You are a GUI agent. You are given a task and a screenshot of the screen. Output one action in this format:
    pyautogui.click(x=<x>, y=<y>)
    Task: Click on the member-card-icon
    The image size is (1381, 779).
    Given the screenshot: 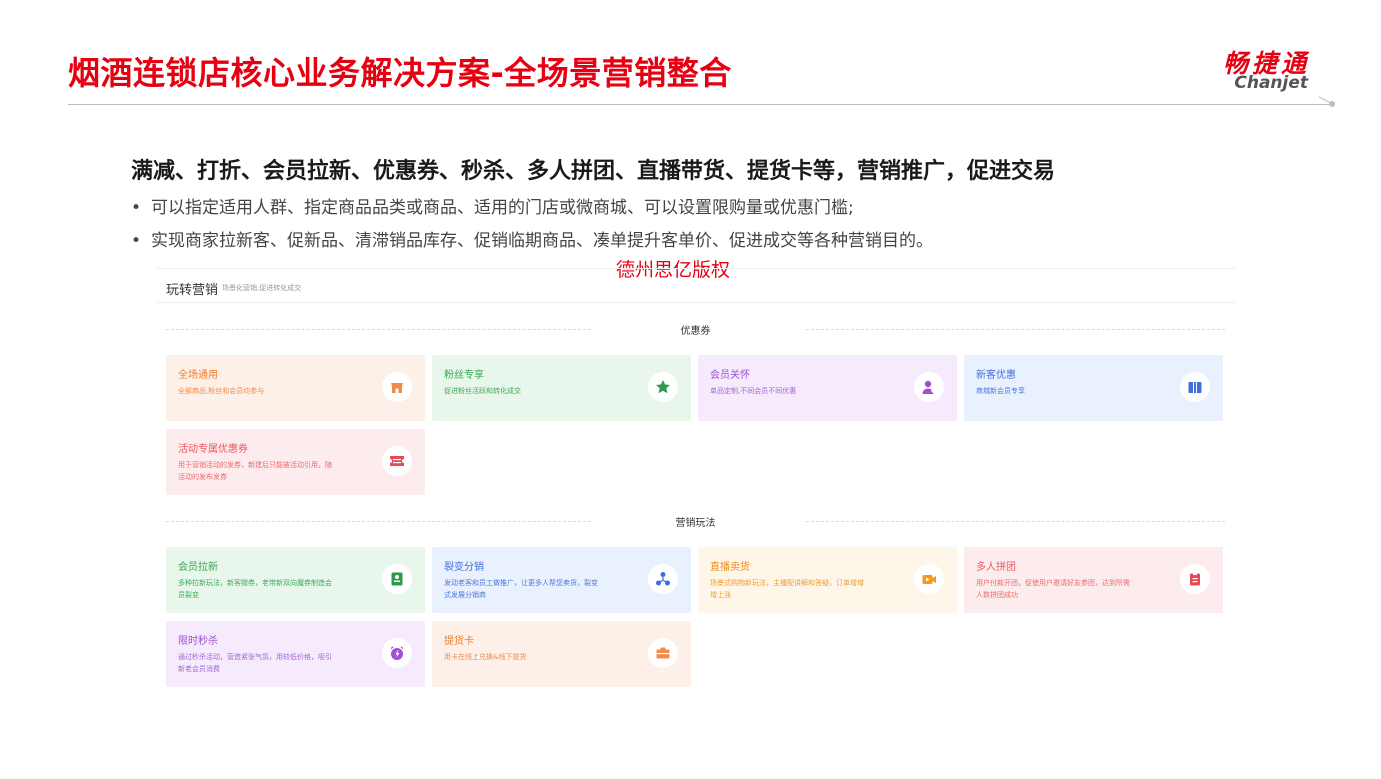 What is the action you would take?
    pyautogui.click(x=397, y=579)
    